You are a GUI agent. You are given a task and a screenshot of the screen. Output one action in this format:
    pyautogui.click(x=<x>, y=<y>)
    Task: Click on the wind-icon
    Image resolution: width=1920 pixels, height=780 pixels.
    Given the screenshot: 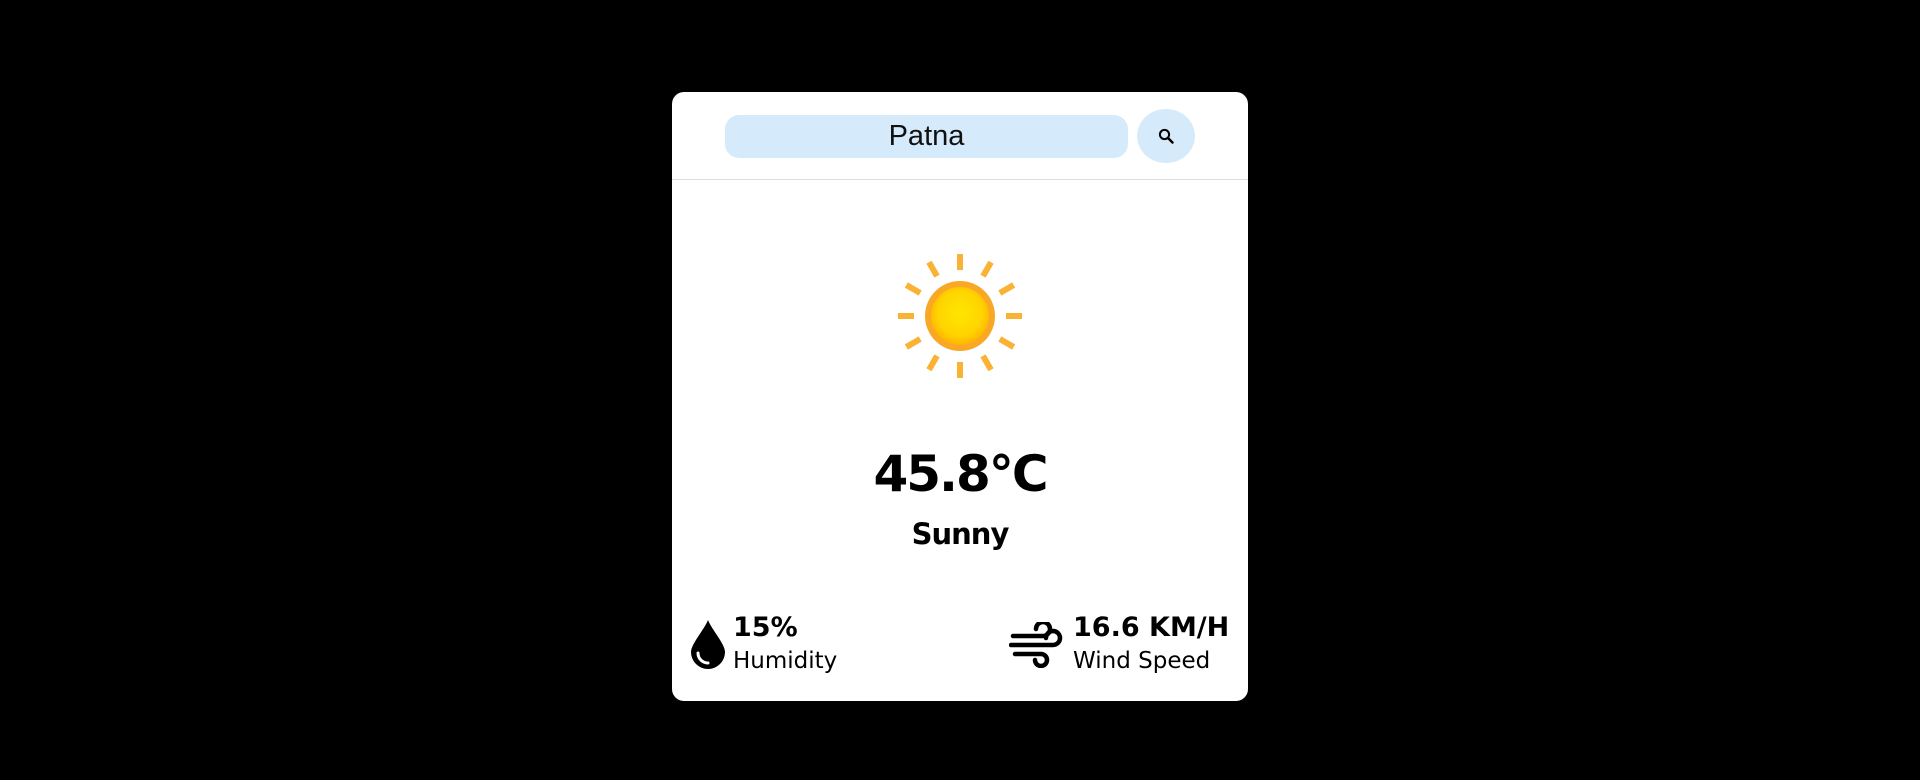 What is the action you would take?
    pyautogui.click(x=1036, y=645)
    